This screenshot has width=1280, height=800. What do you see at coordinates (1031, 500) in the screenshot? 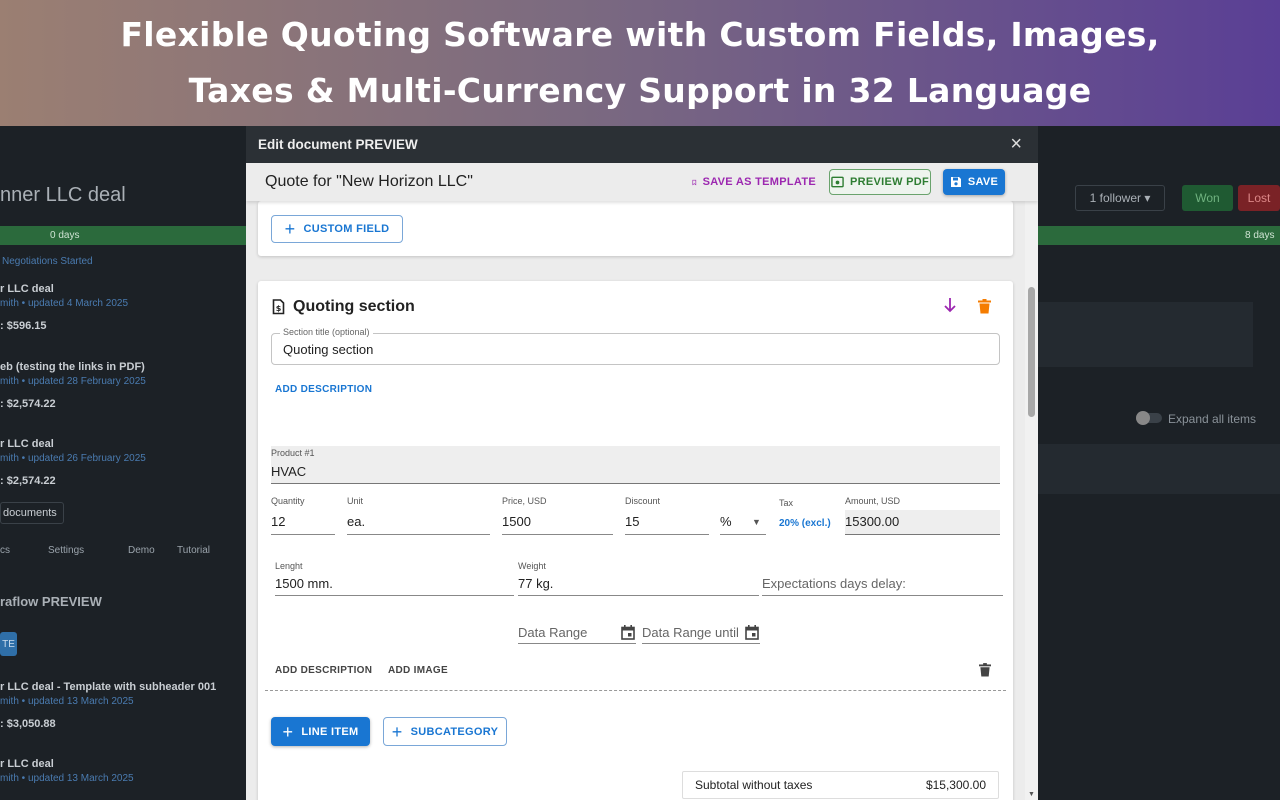
I see `modal-scrollbar: ▼` at bounding box center [1031, 500].